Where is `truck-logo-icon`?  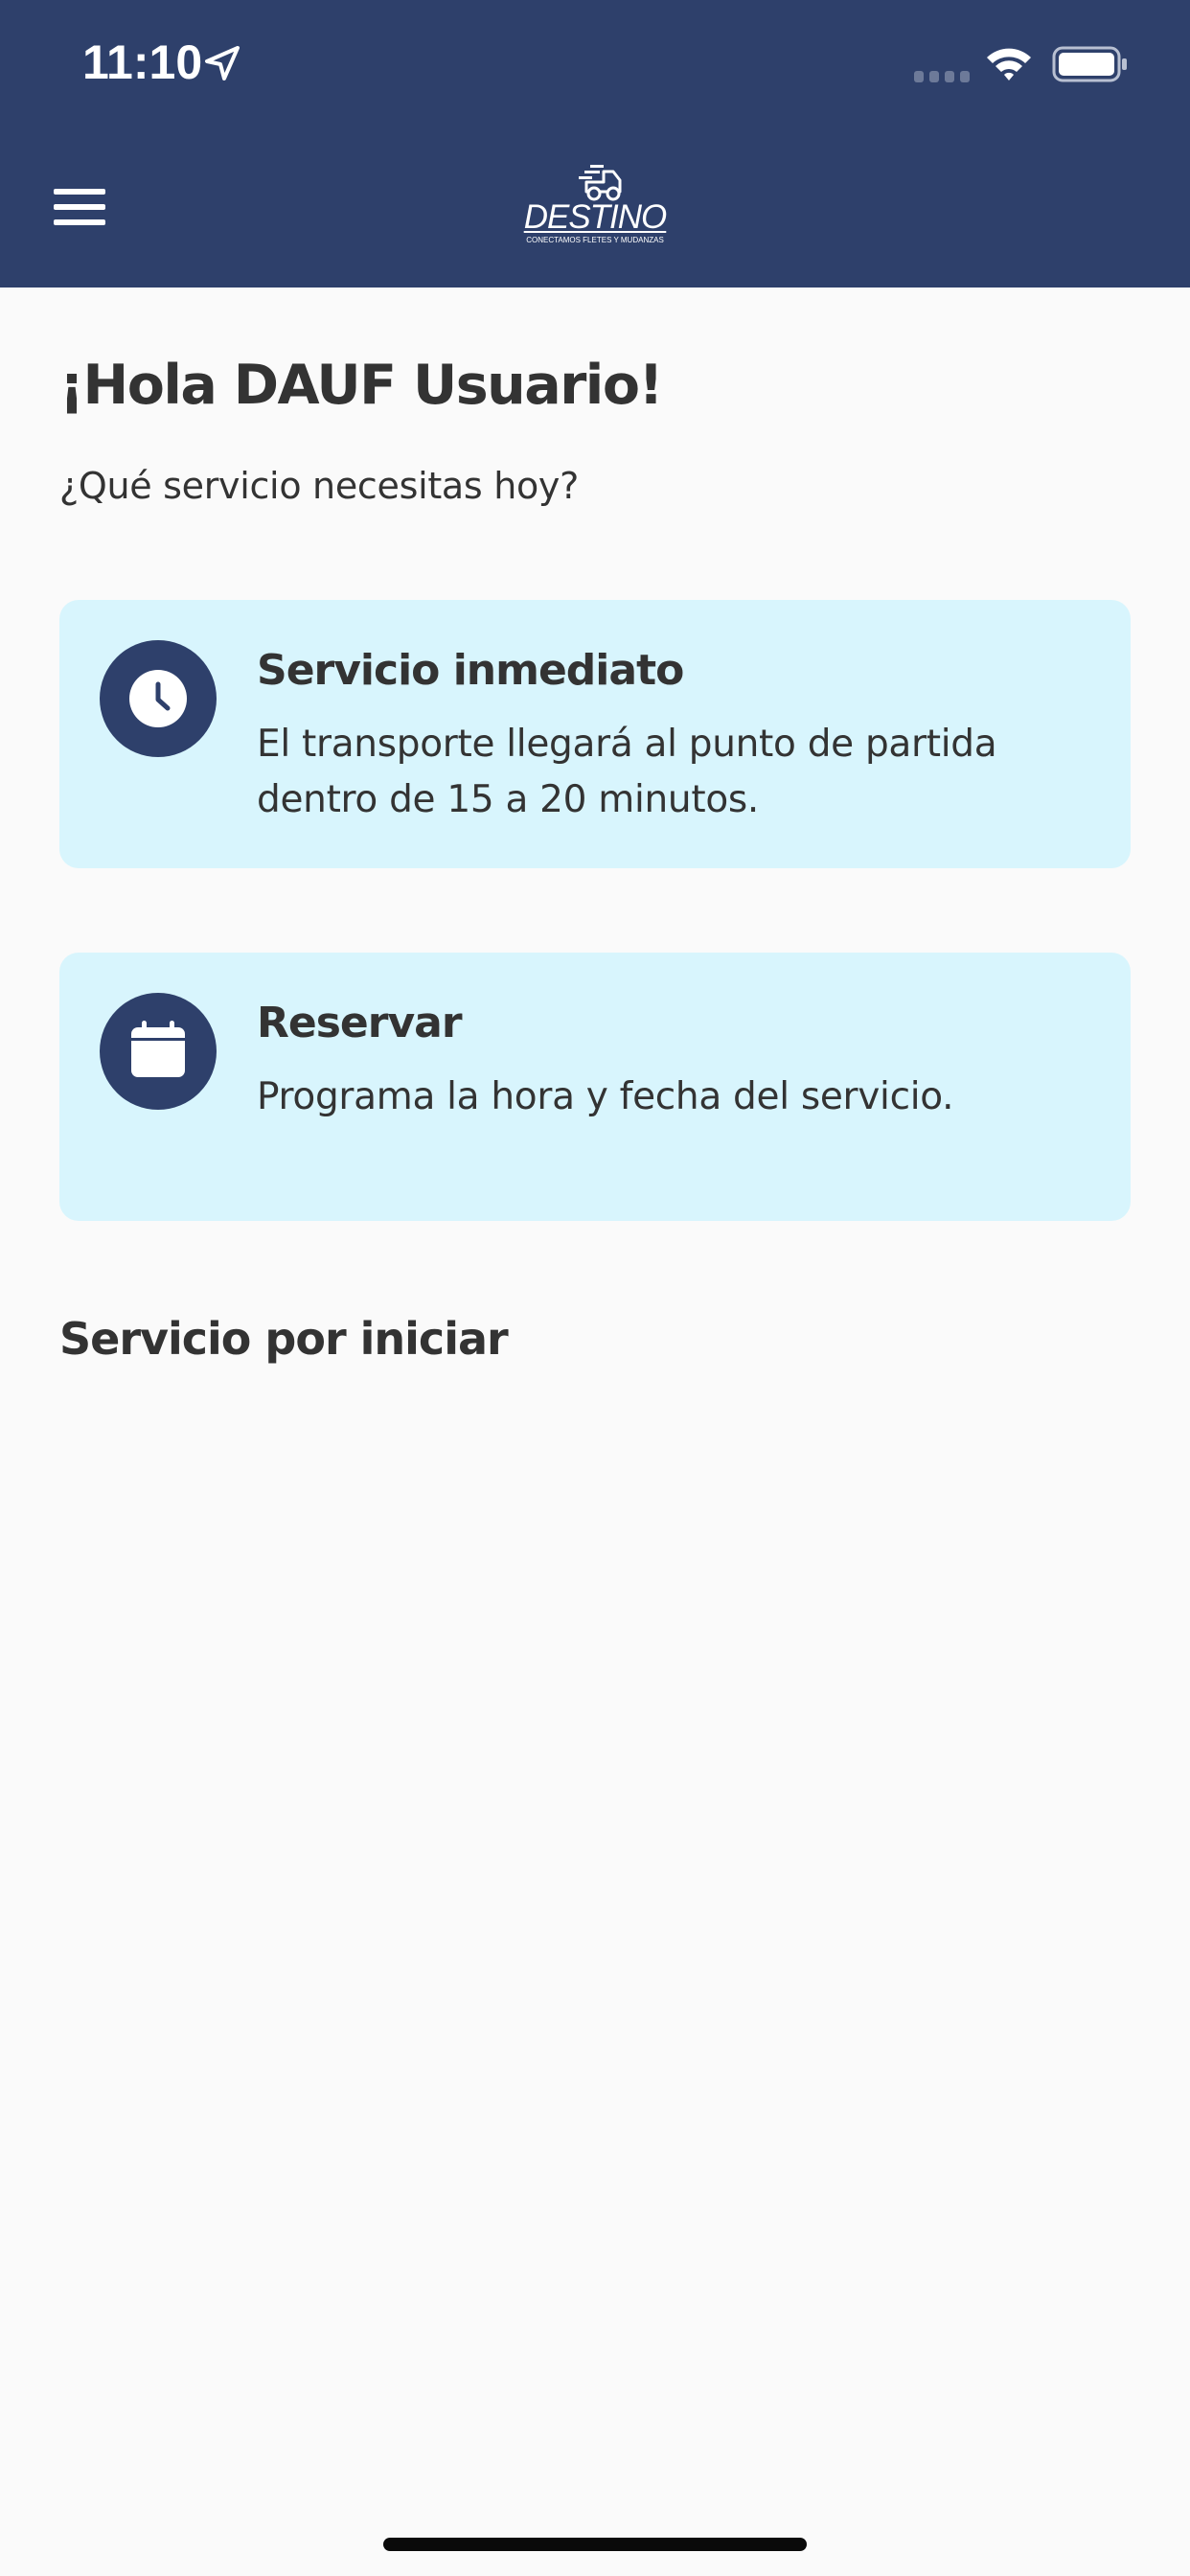 truck-logo-icon is located at coordinates (601, 183).